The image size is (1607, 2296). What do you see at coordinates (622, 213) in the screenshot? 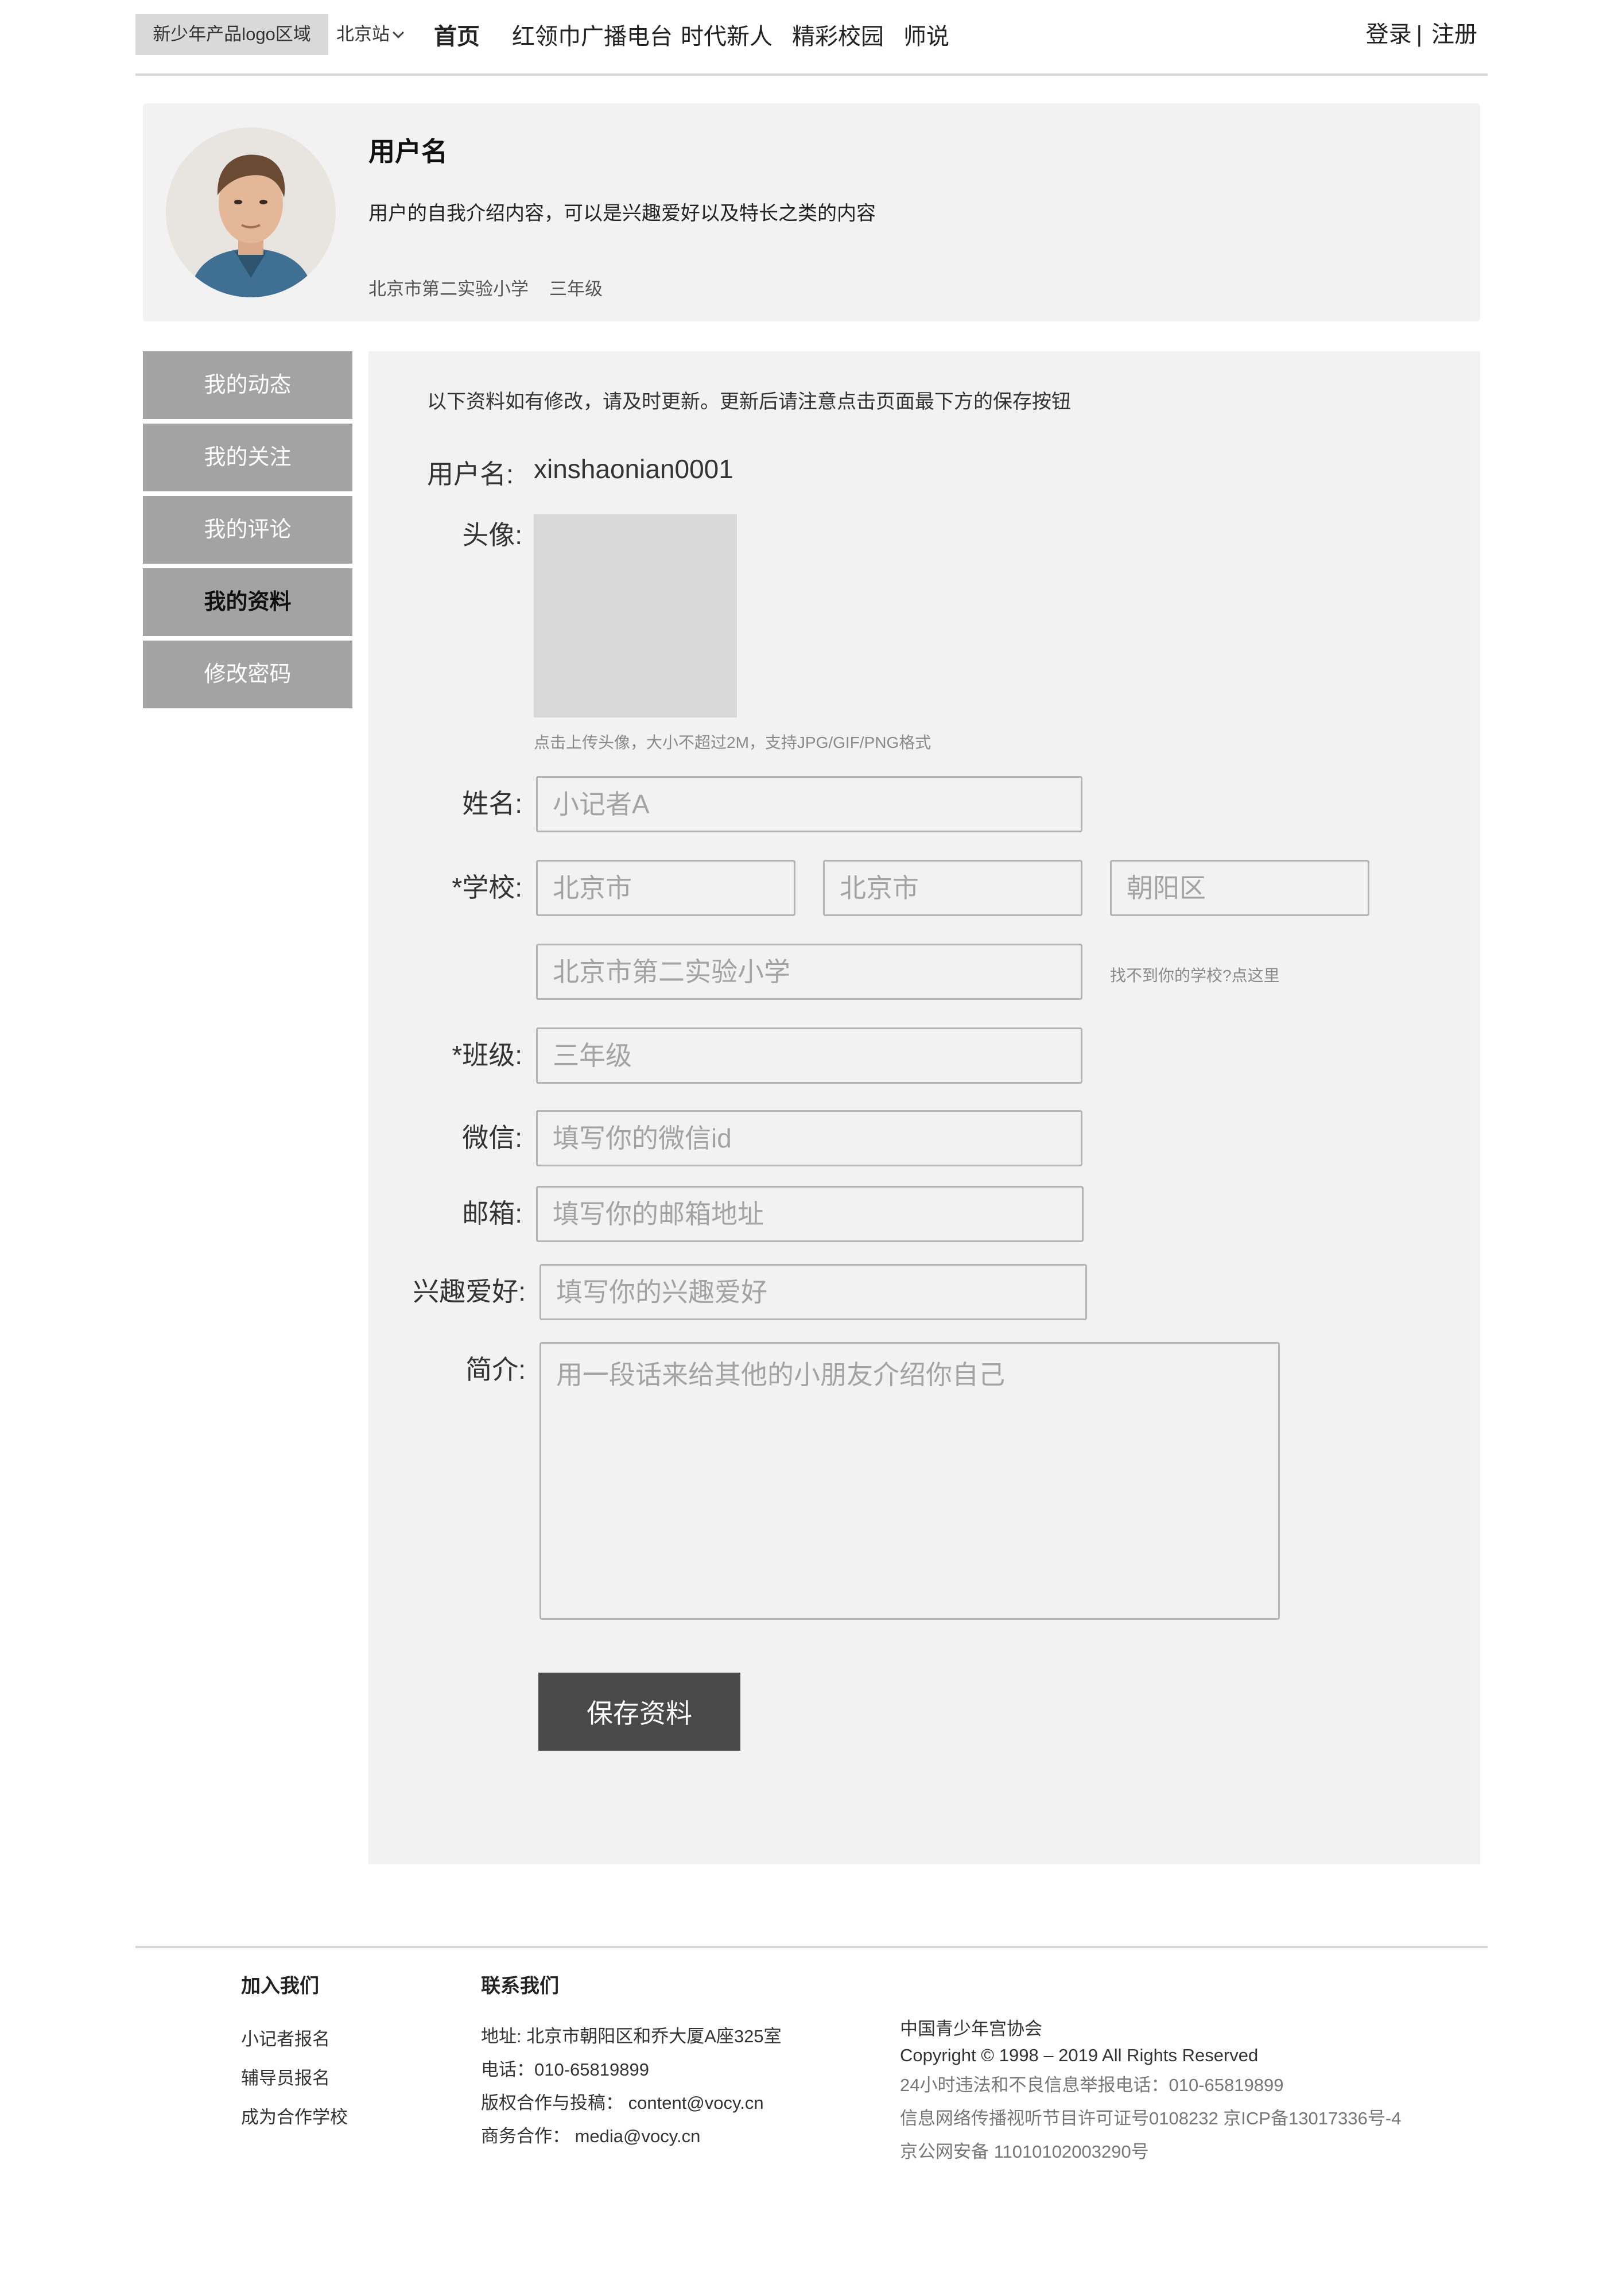
I see `profile-bio: 用户的自我介绍内容，可以是兴趣爱好以及特长之类的内容` at bounding box center [622, 213].